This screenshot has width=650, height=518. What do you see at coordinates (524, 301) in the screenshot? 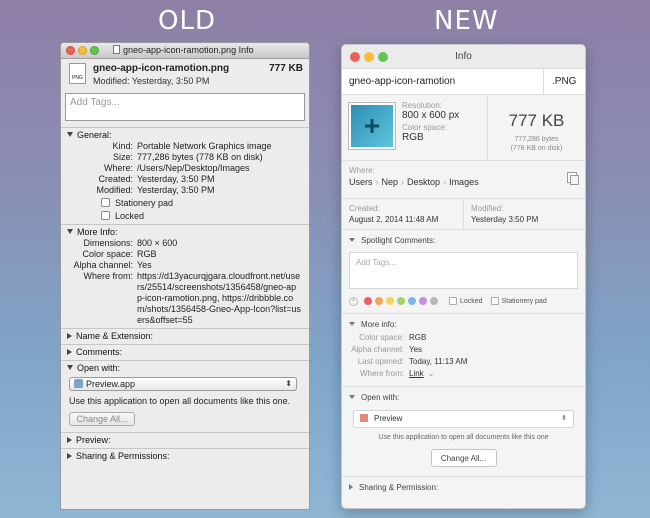
I see `new-stationery-label: Stationery pad` at bounding box center [524, 301].